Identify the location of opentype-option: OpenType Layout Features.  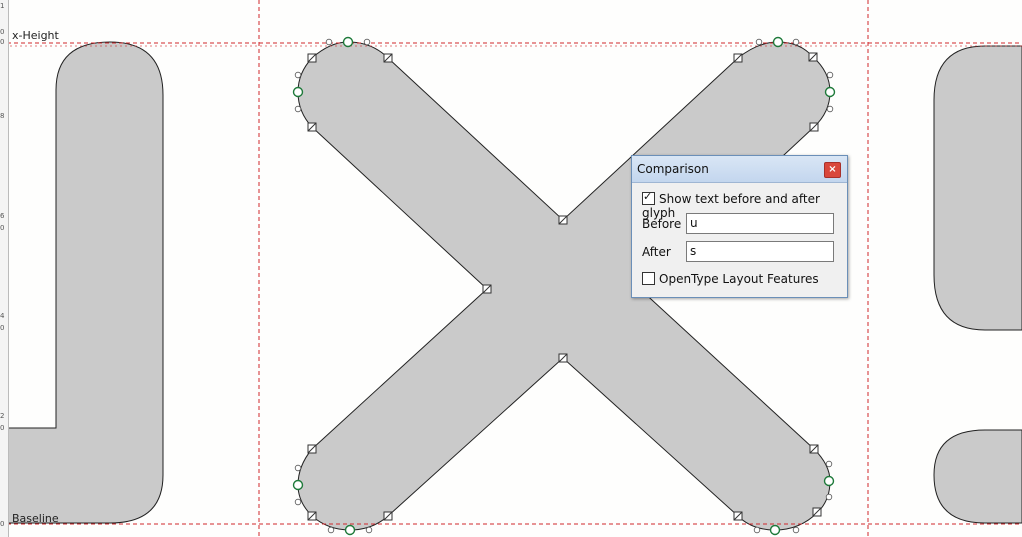
(730, 279).